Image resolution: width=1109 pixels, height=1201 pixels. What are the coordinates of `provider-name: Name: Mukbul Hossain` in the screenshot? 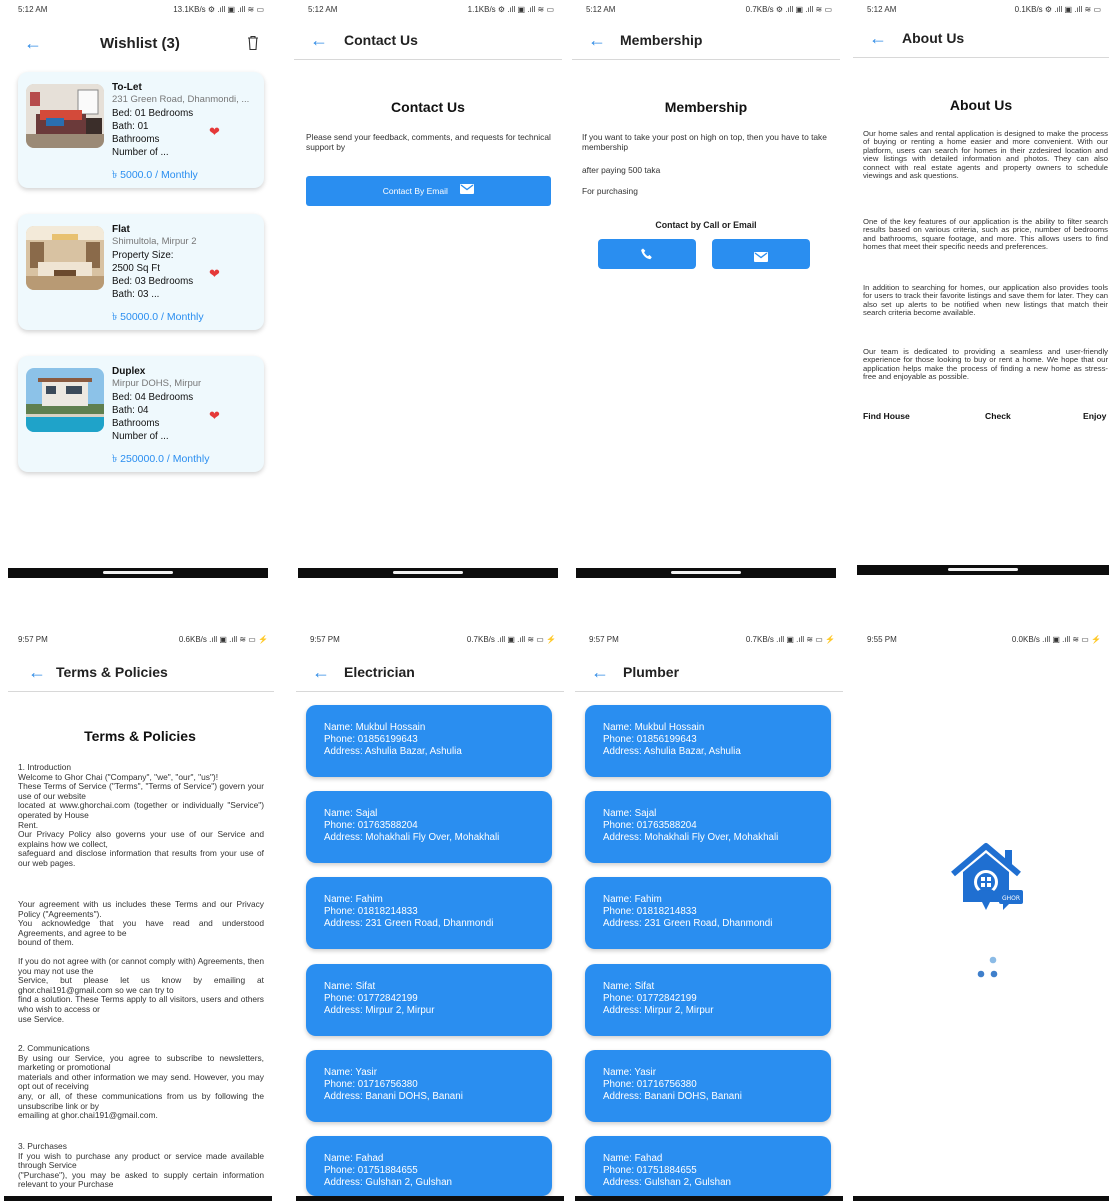 It's located at (654, 727).